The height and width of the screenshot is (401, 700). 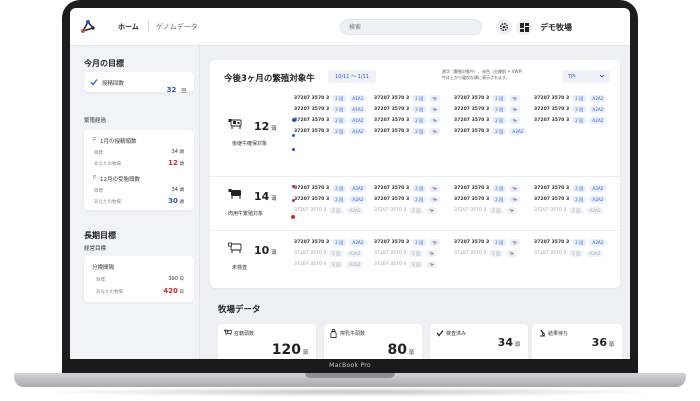 I want to click on monthly-goal-title: 今月の目標, so click(x=104, y=63).